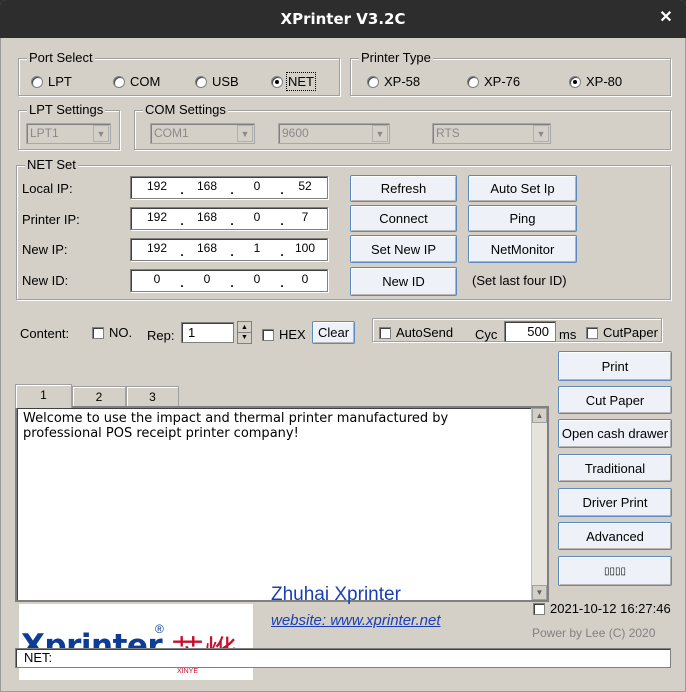 This screenshot has width=686, height=692. I want to click on tab-1: 1, so click(43, 396).